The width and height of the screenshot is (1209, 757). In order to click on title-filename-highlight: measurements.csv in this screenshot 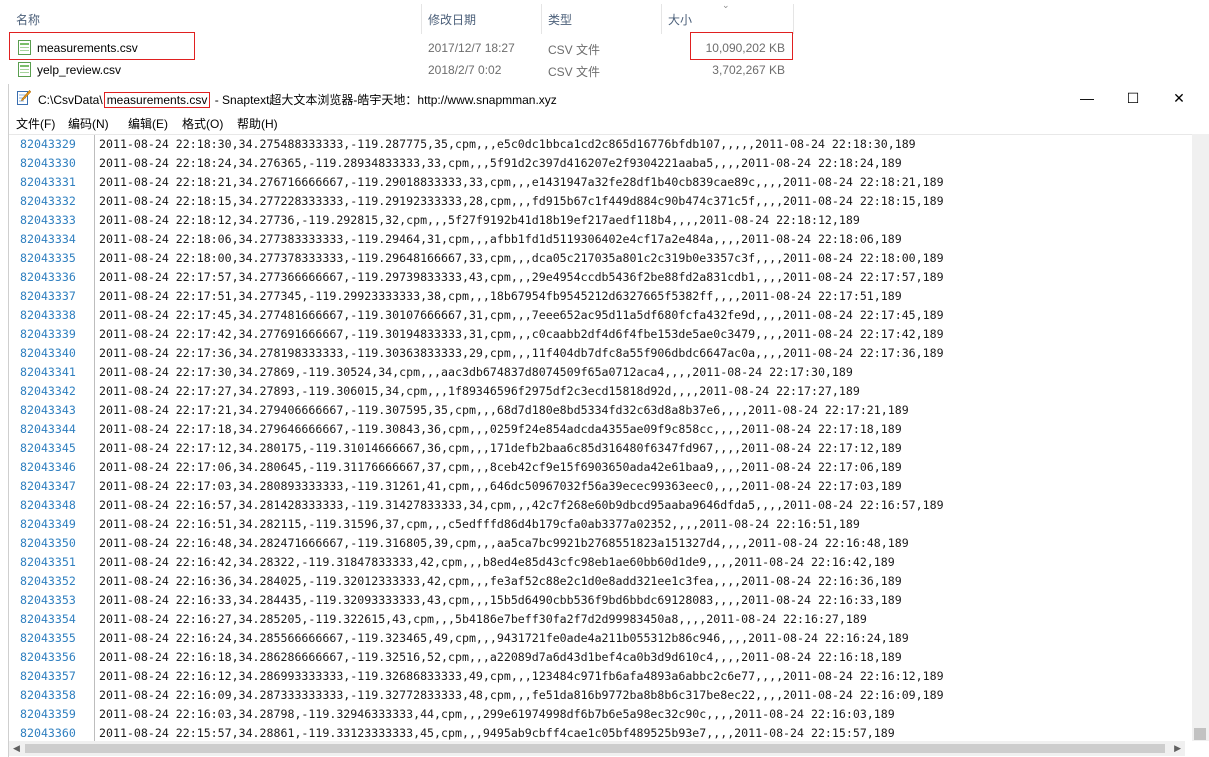, I will do `click(157, 100)`.